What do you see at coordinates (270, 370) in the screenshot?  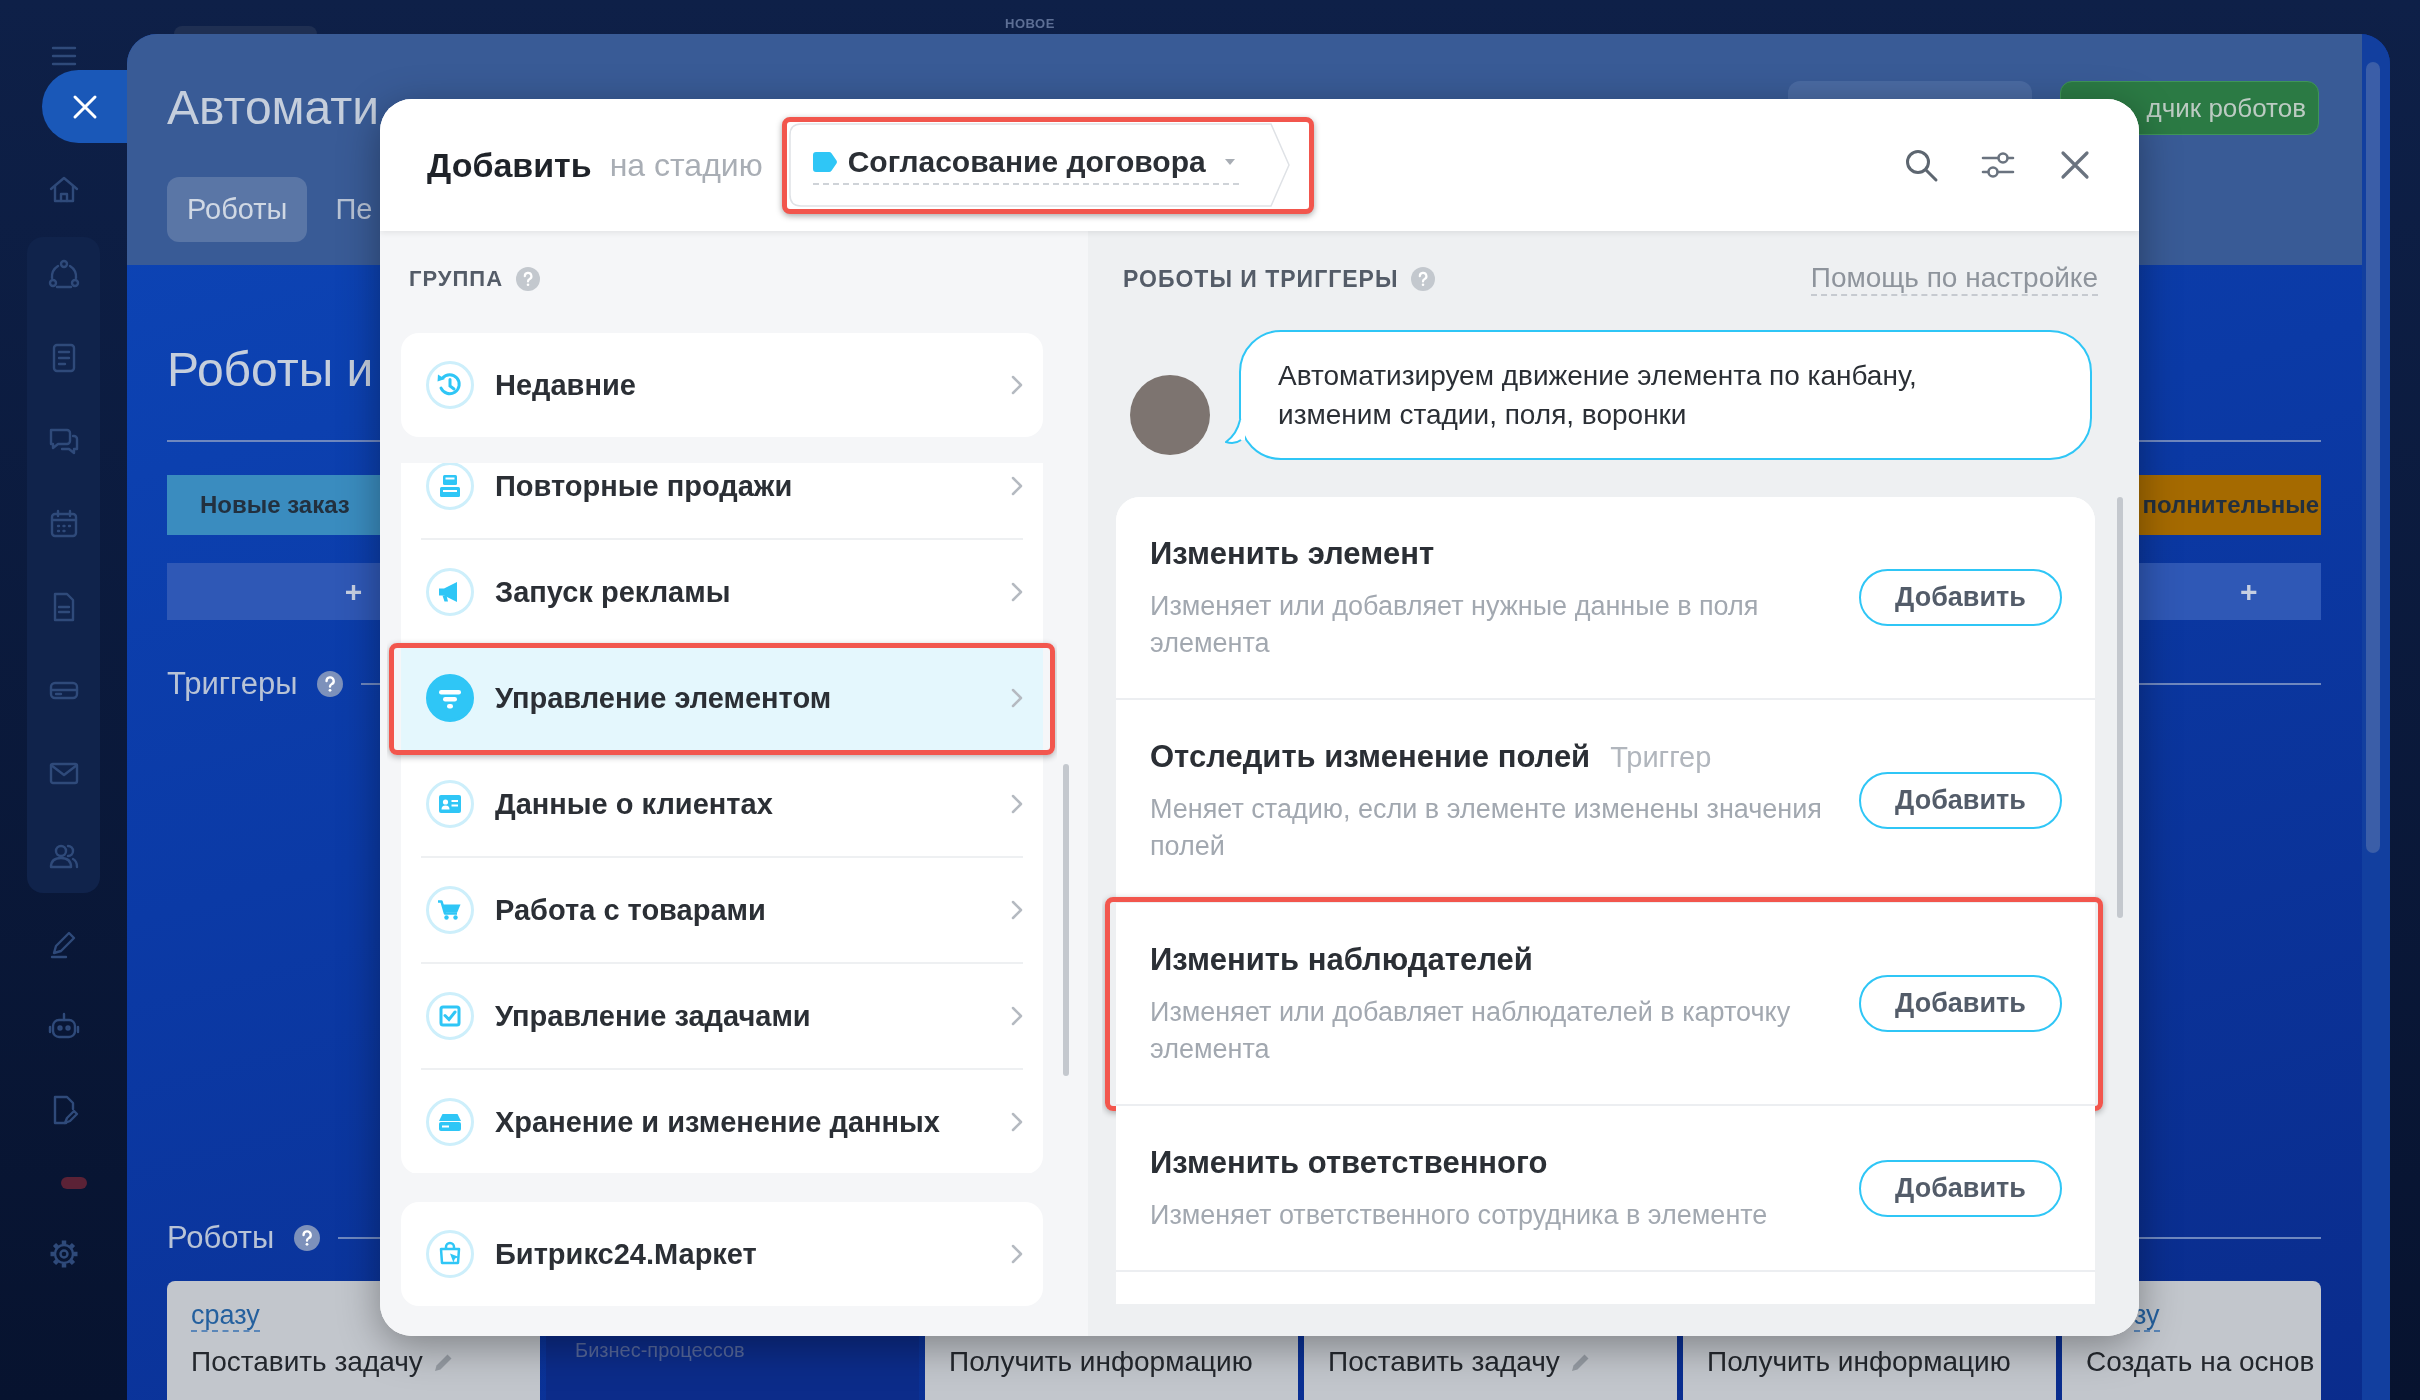 I see `section-heading: Роботы и` at bounding box center [270, 370].